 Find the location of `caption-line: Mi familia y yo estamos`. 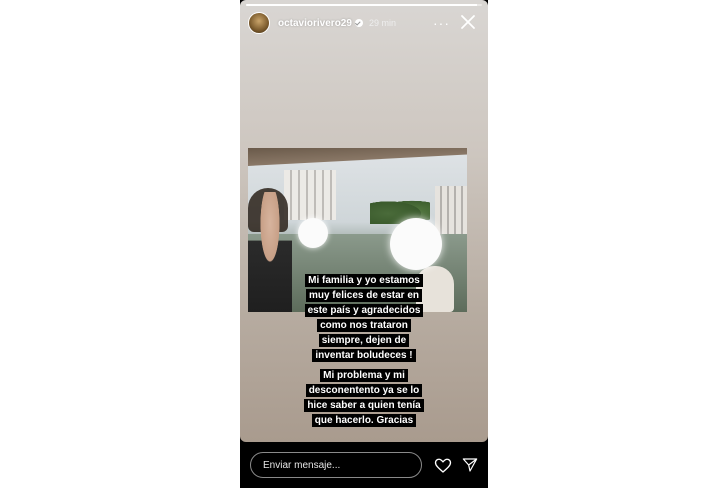

caption-line: Mi familia y yo estamos is located at coordinates (364, 280).